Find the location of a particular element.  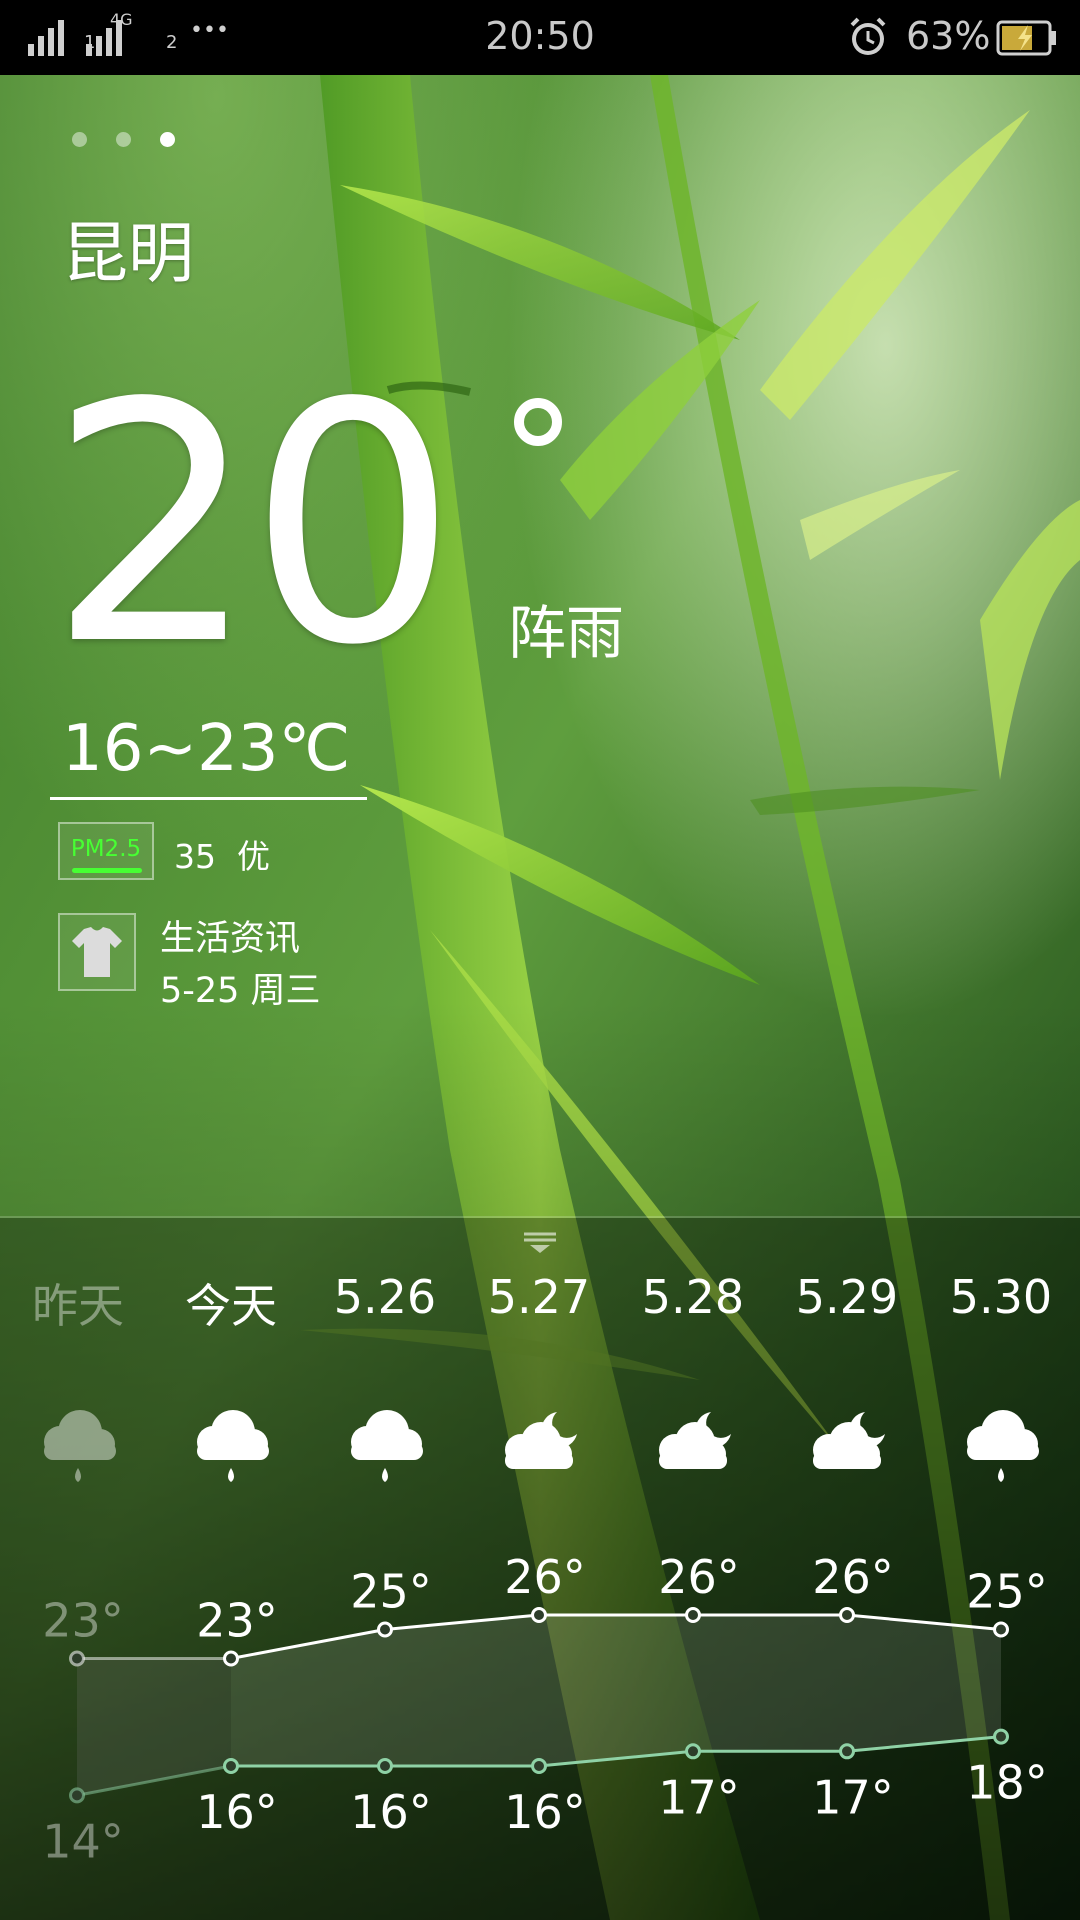

status-bar: 1 4G 2 ••• 20:50 63% is located at coordinates (540, 37).